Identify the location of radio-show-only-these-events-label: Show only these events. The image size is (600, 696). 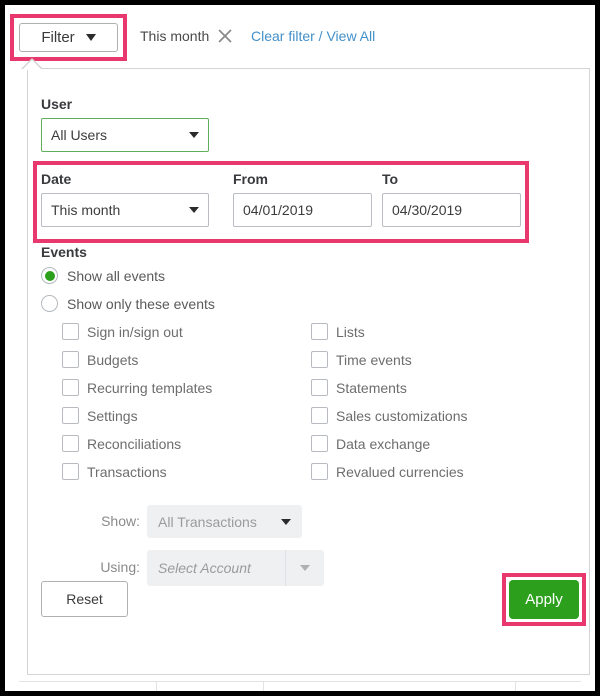
(141, 303).